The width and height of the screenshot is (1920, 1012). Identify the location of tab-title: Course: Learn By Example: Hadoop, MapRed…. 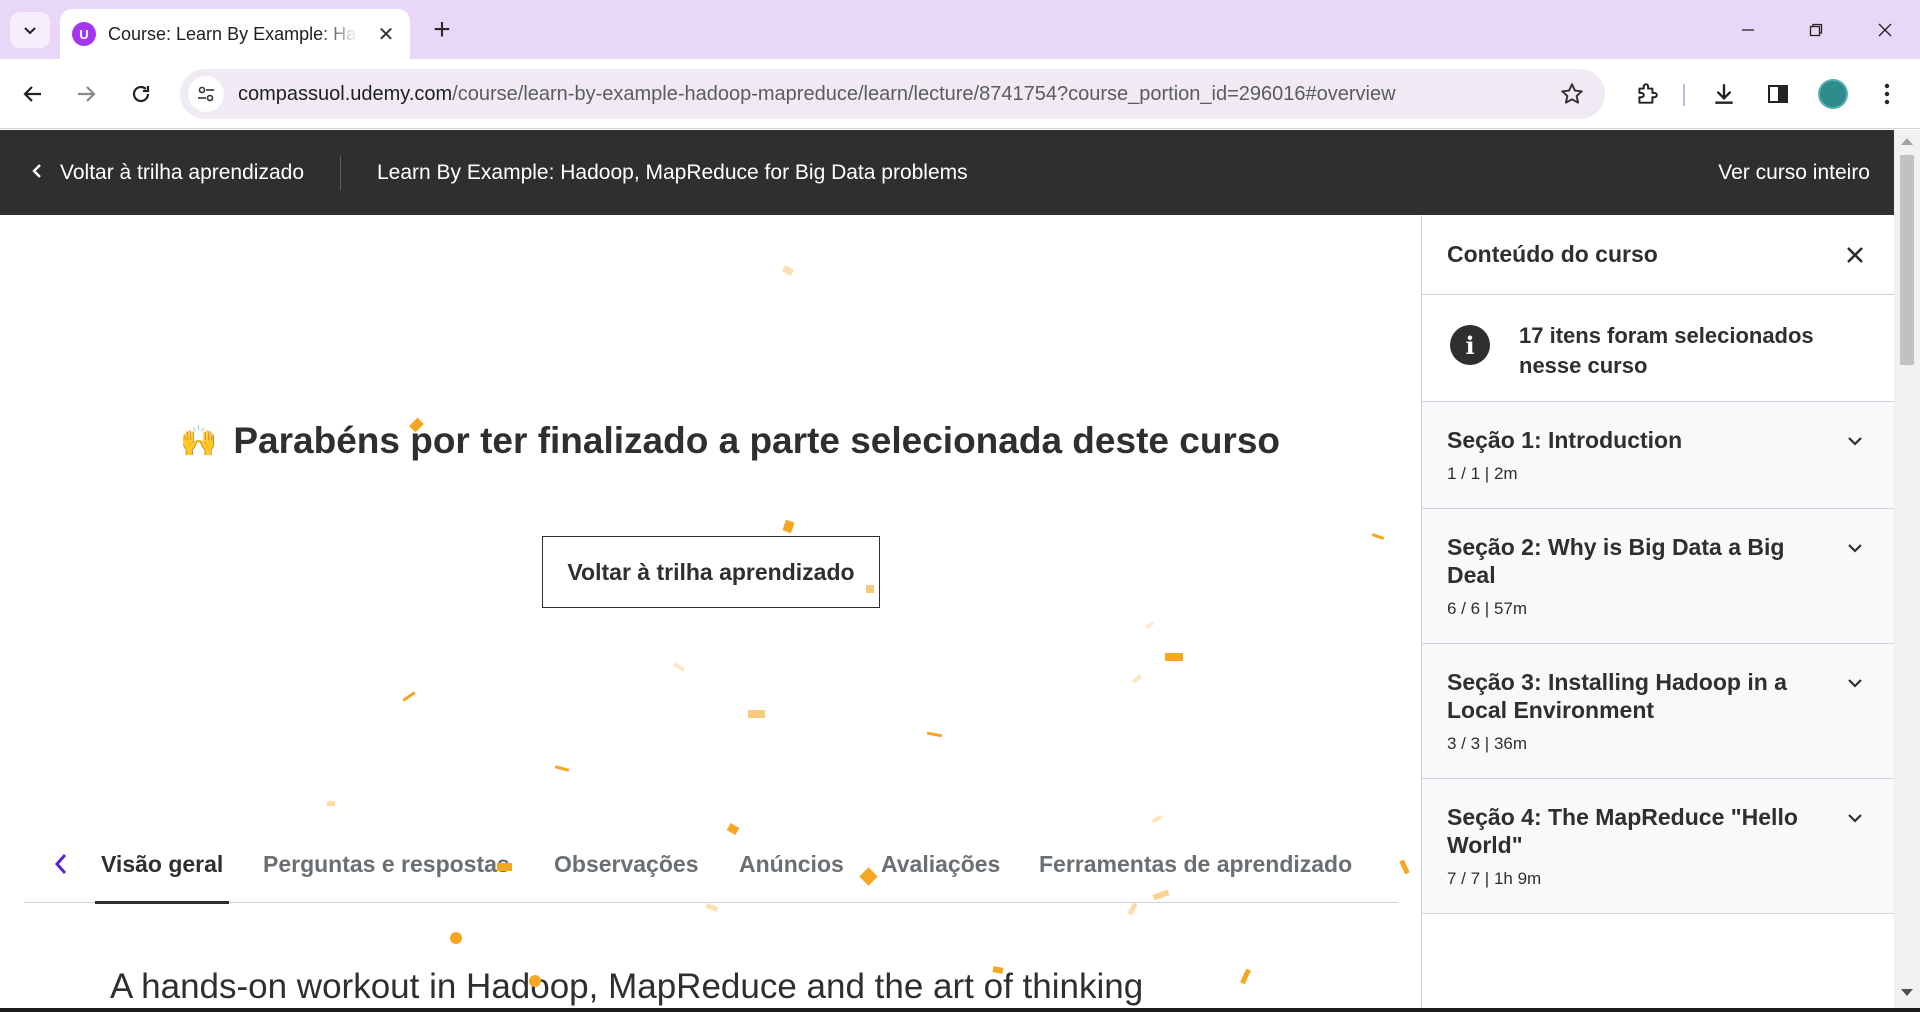
(233, 33).